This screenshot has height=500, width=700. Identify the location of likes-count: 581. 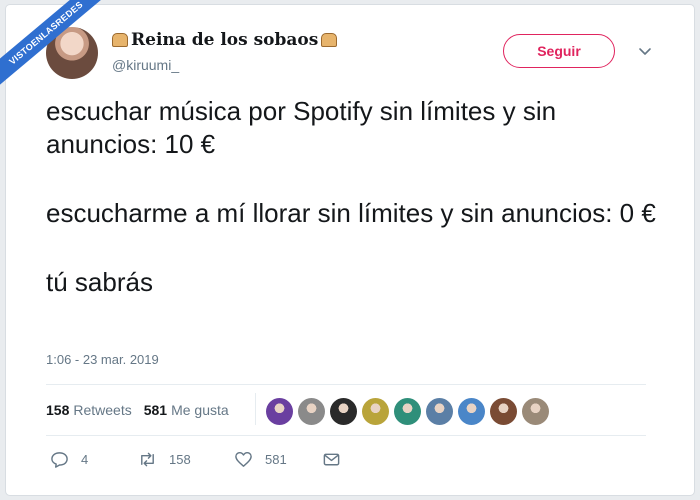
(155, 410).